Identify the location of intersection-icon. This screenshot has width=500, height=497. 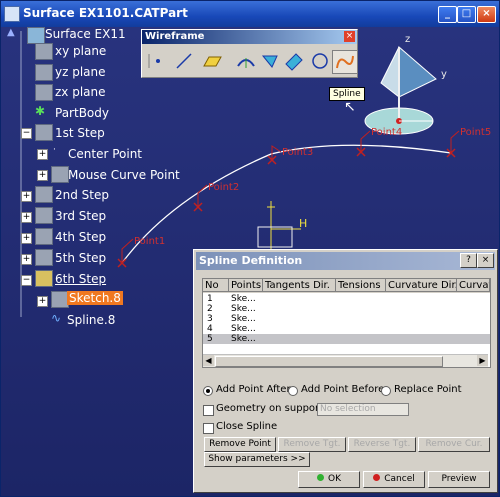
(269, 61).